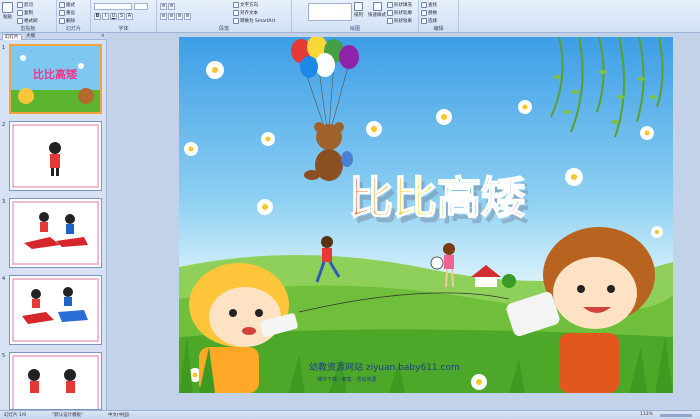 This screenshot has height=419, width=700. Describe the element at coordinates (73, 29) in the screenshot. I see `slides-group-label: 幻灯片` at that location.